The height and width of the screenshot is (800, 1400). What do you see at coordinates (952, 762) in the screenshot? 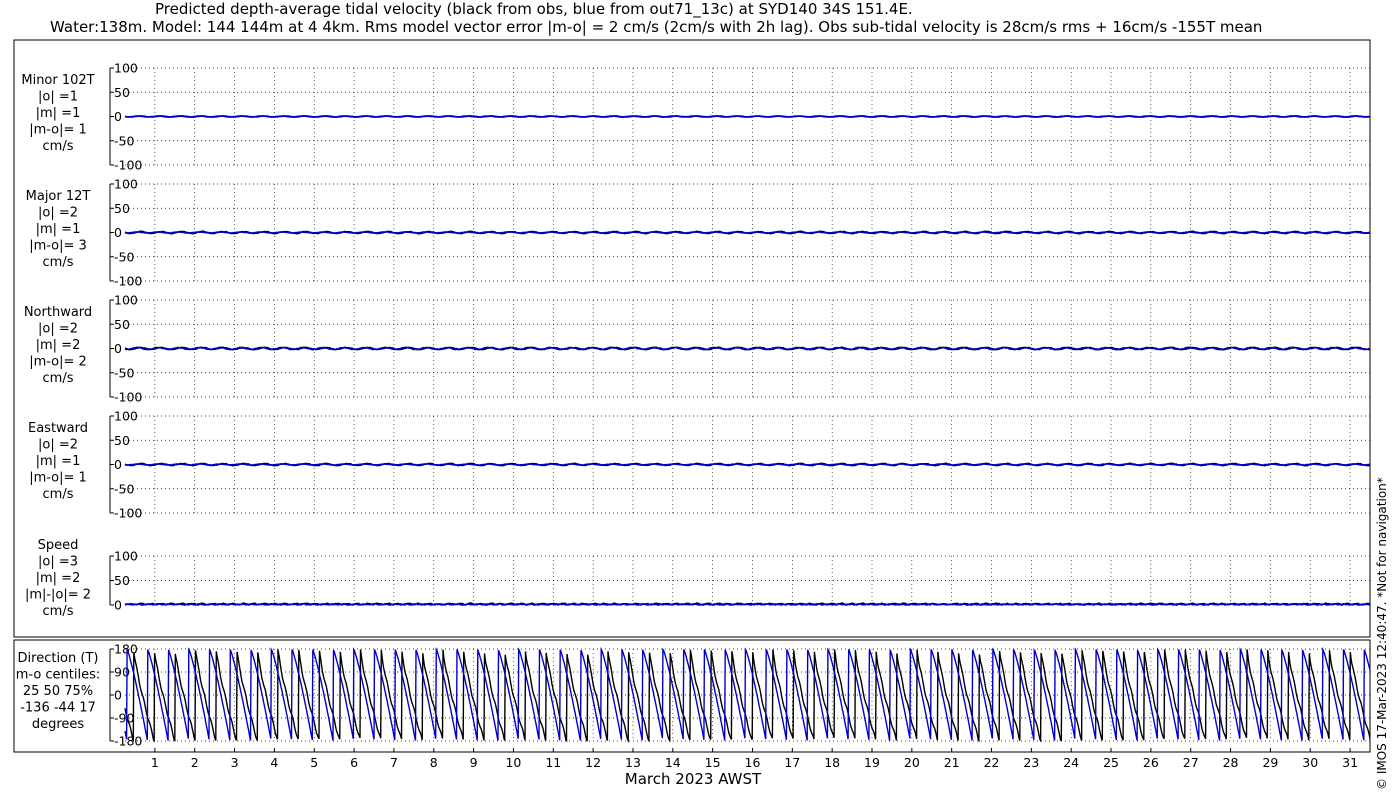
I see `x-tick-label: 21` at bounding box center [952, 762].